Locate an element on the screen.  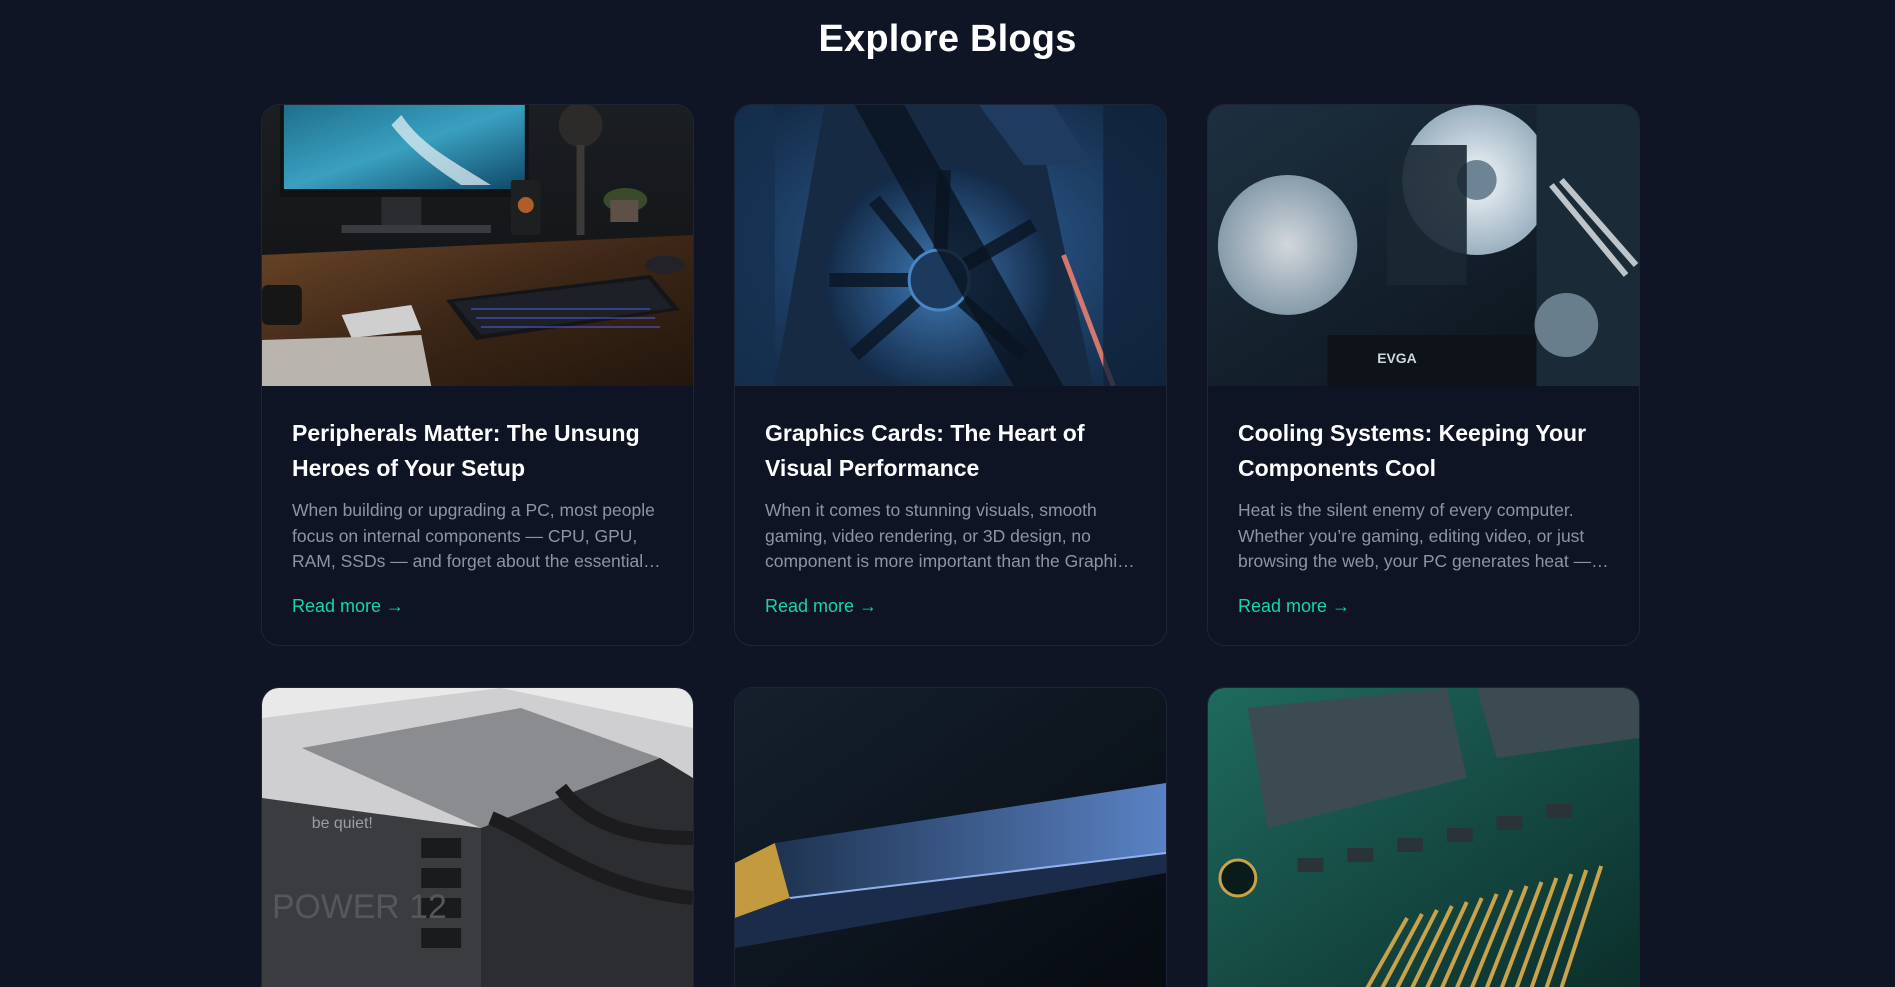
blog-card-memory is located at coordinates (1423, 837).